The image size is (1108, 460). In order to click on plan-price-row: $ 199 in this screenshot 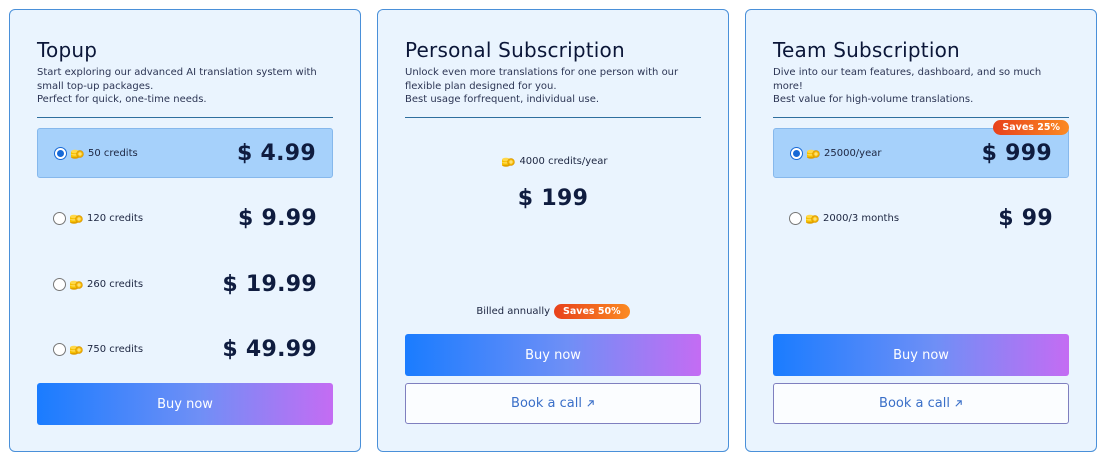, I will do `click(553, 198)`.